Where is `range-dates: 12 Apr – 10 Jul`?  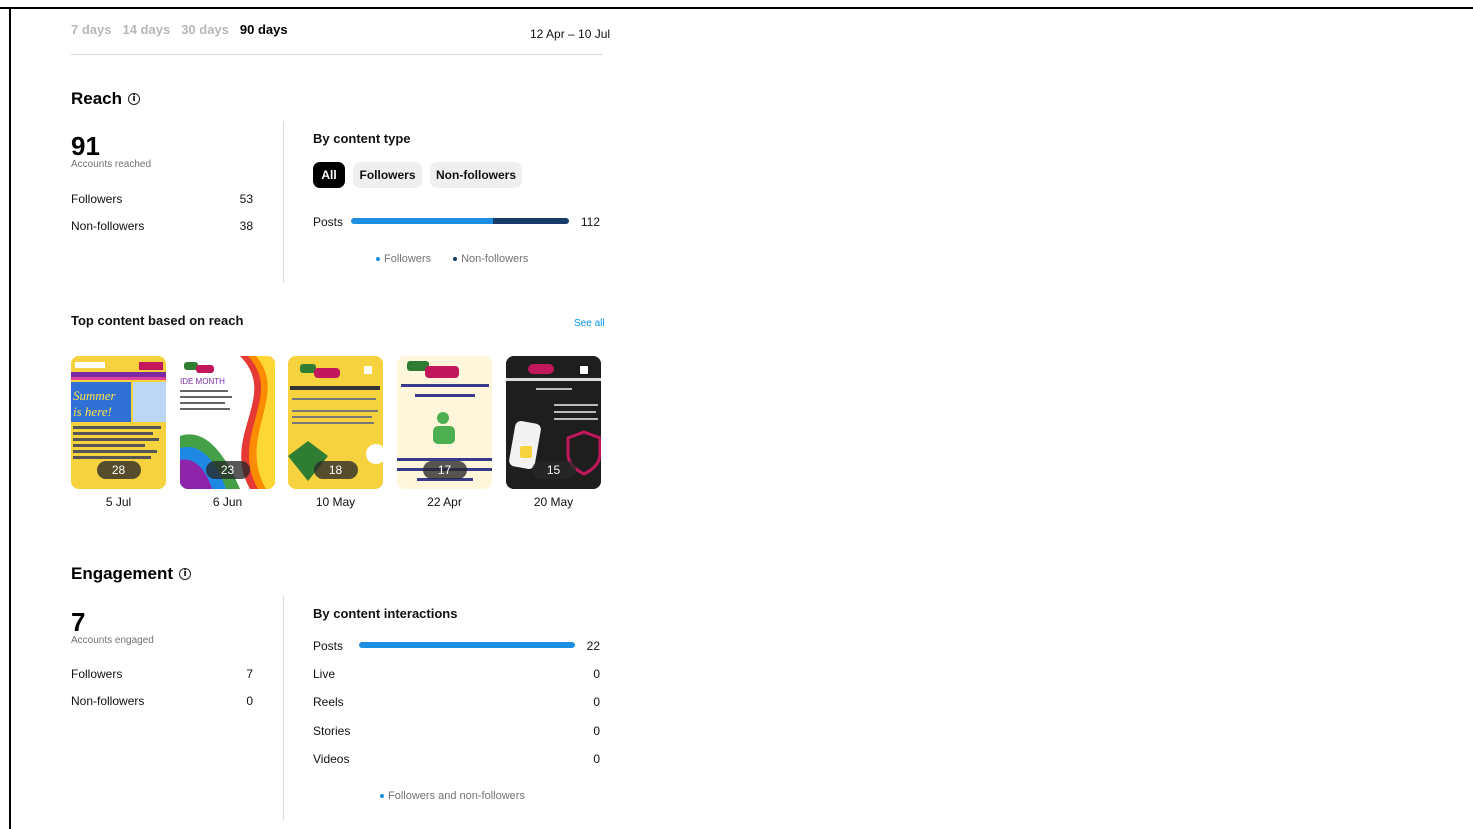 range-dates: 12 Apr – 10 Jul is located at coordinates (570, 34).